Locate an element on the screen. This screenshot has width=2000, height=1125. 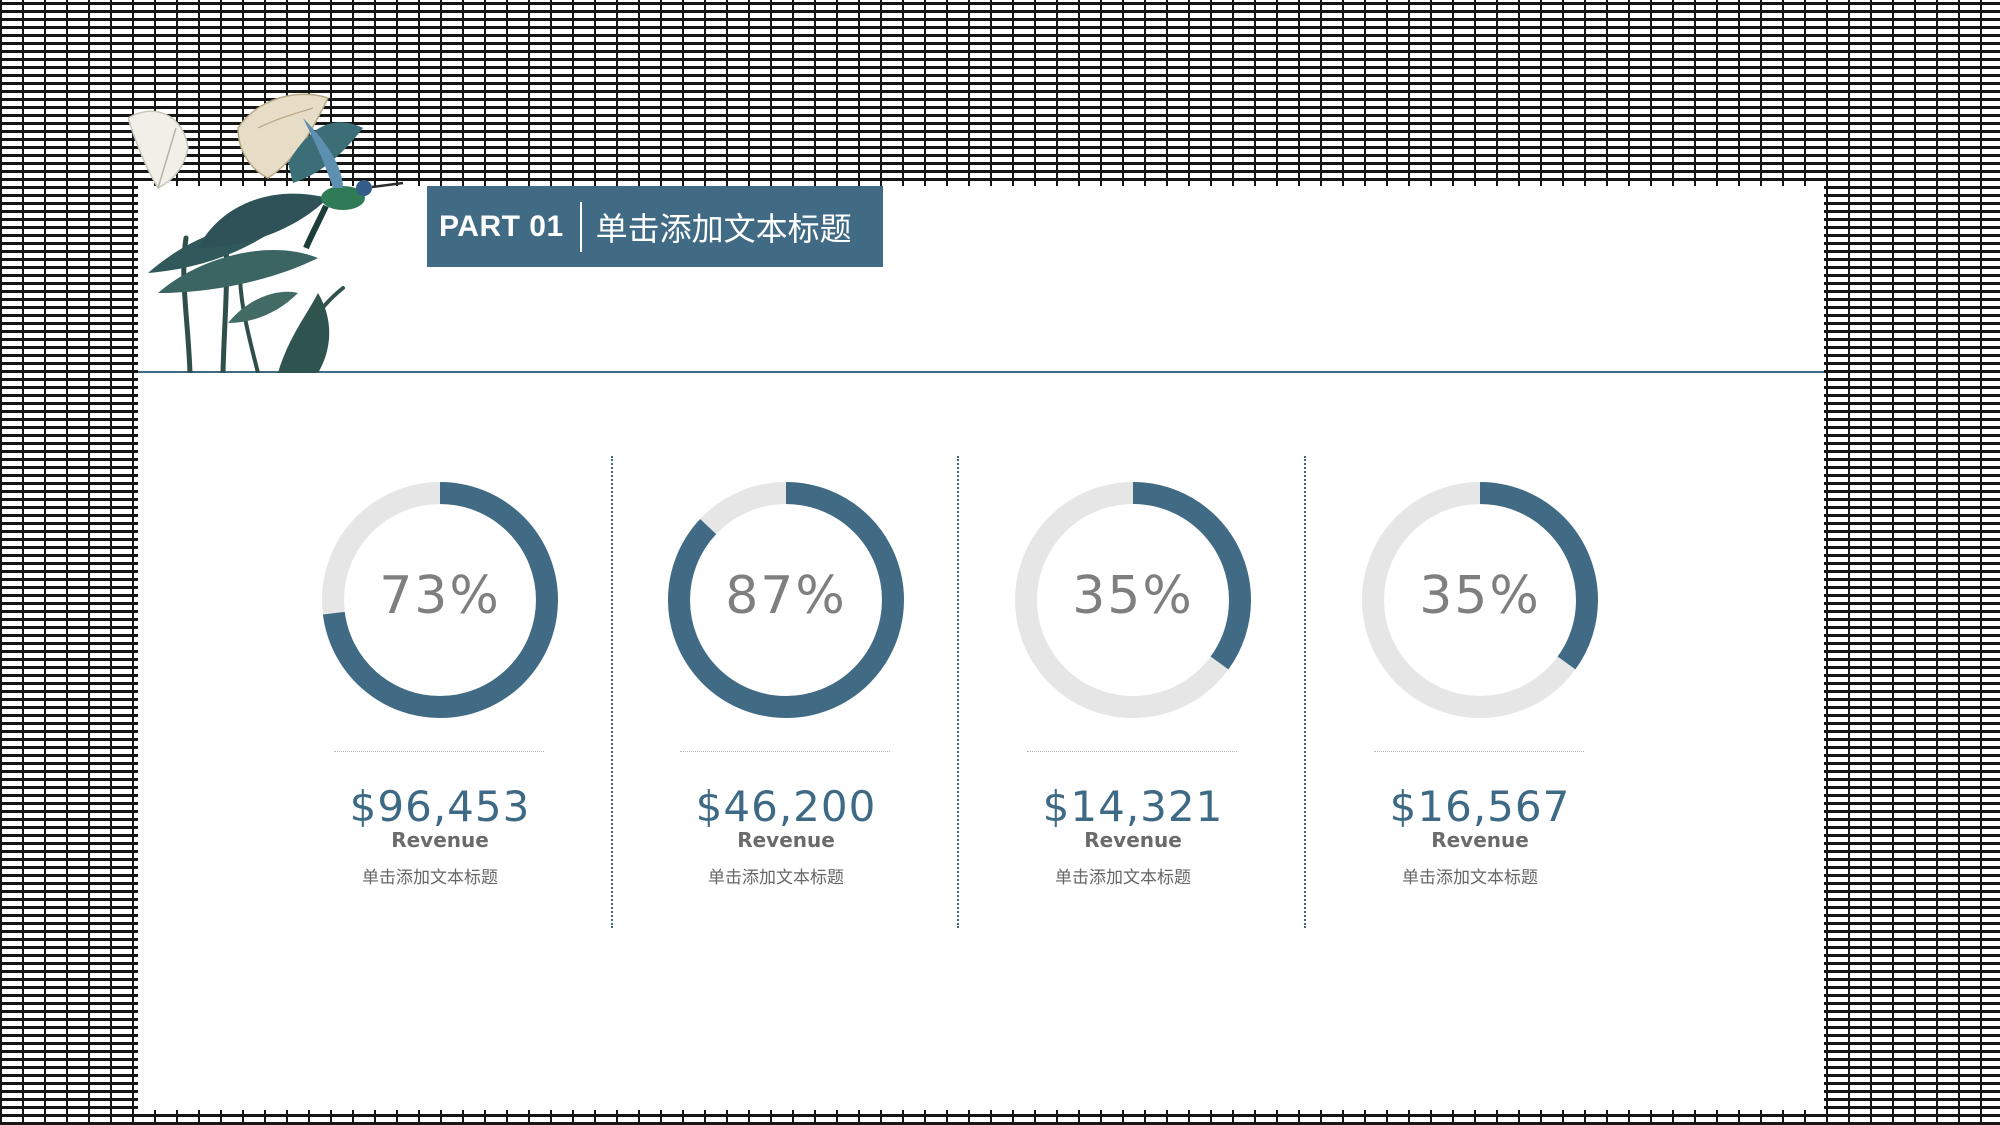
value-label: $14,321 is located at coordinates (1133, 806).